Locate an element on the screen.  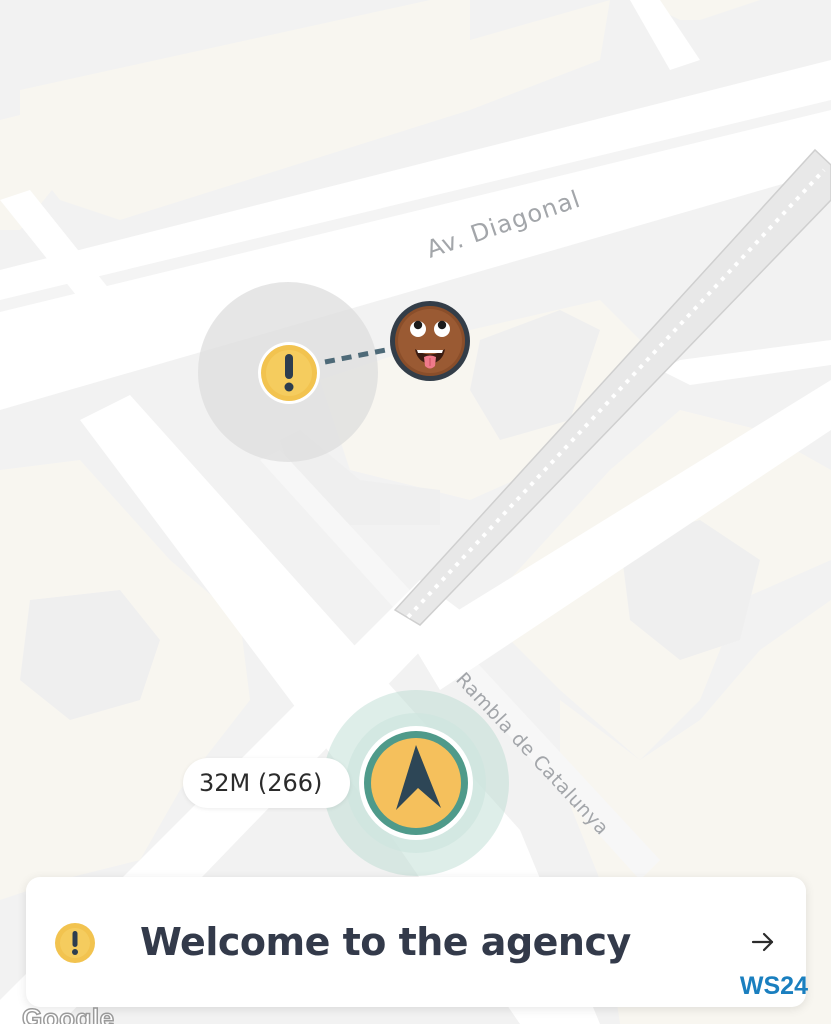
message-card: Welcome to the agency WS24 is located at coordinates (417, 942).